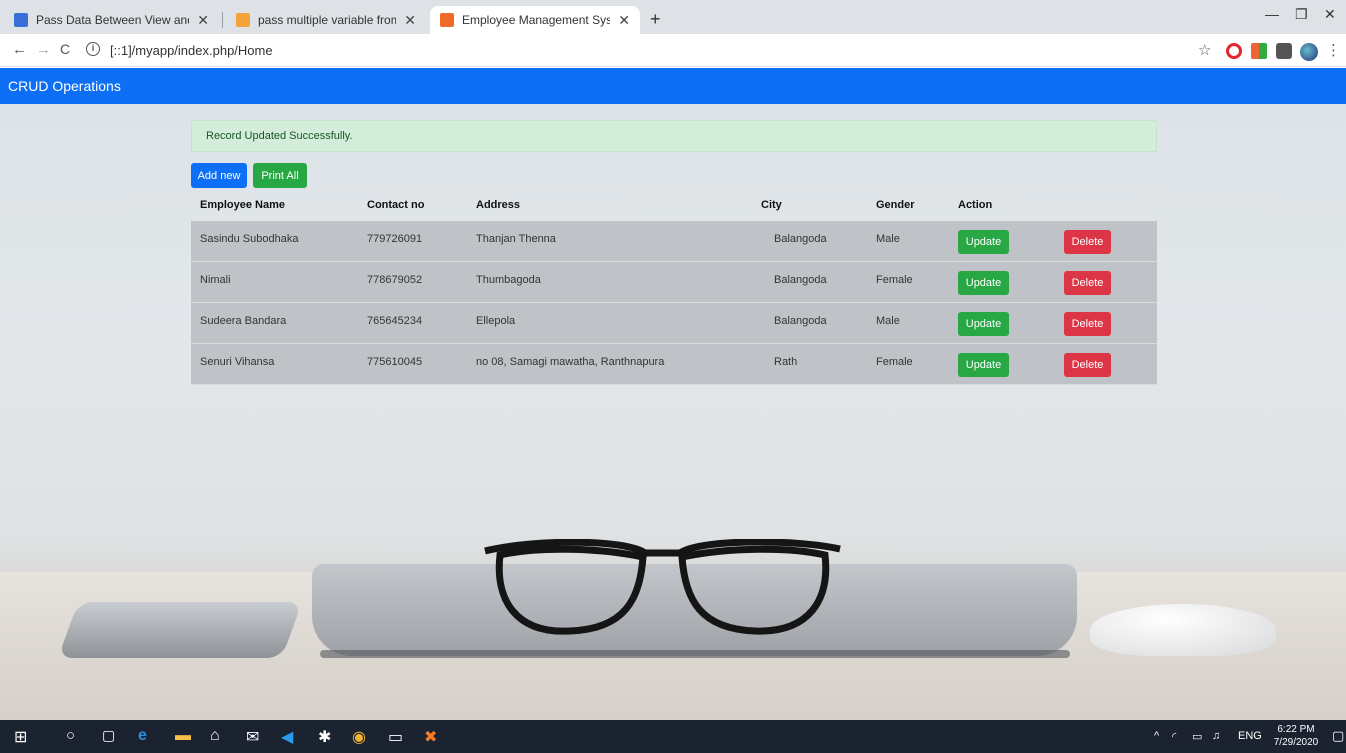 This screenshot has height=753, width=1346. Describe the element at coordinates (222, 20) in the screenshot. I see `tab-separator` at that location.